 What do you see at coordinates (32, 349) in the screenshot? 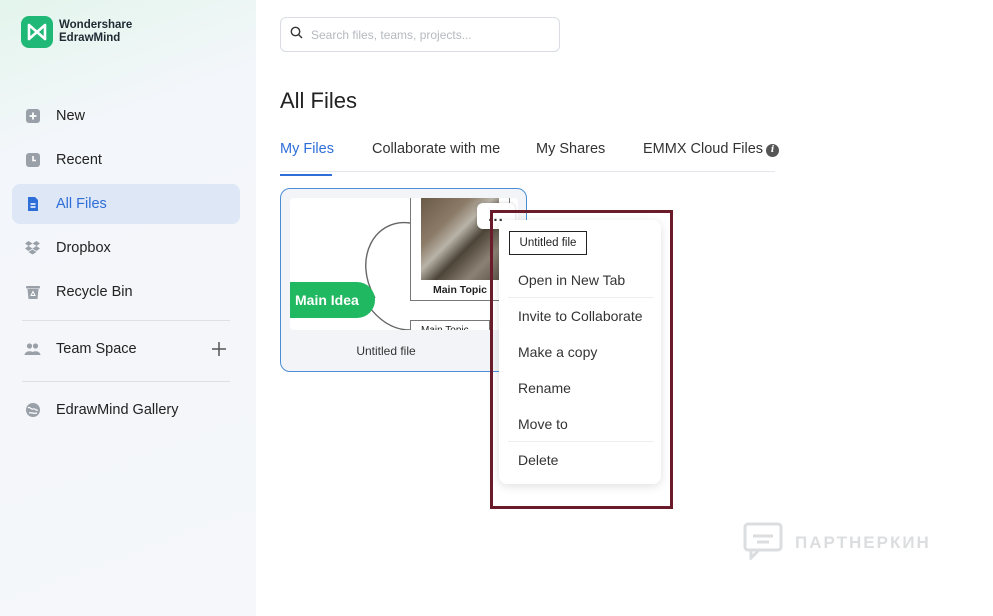
I see `team-icon` at bounding box center [32, 349].